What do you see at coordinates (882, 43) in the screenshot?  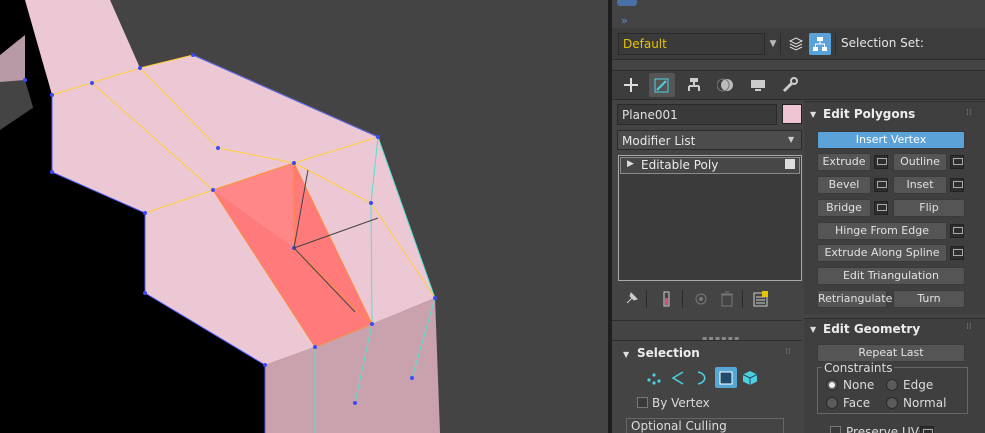 I see `selection-set-label: Selection Set:` at bounding box center [882, 43].